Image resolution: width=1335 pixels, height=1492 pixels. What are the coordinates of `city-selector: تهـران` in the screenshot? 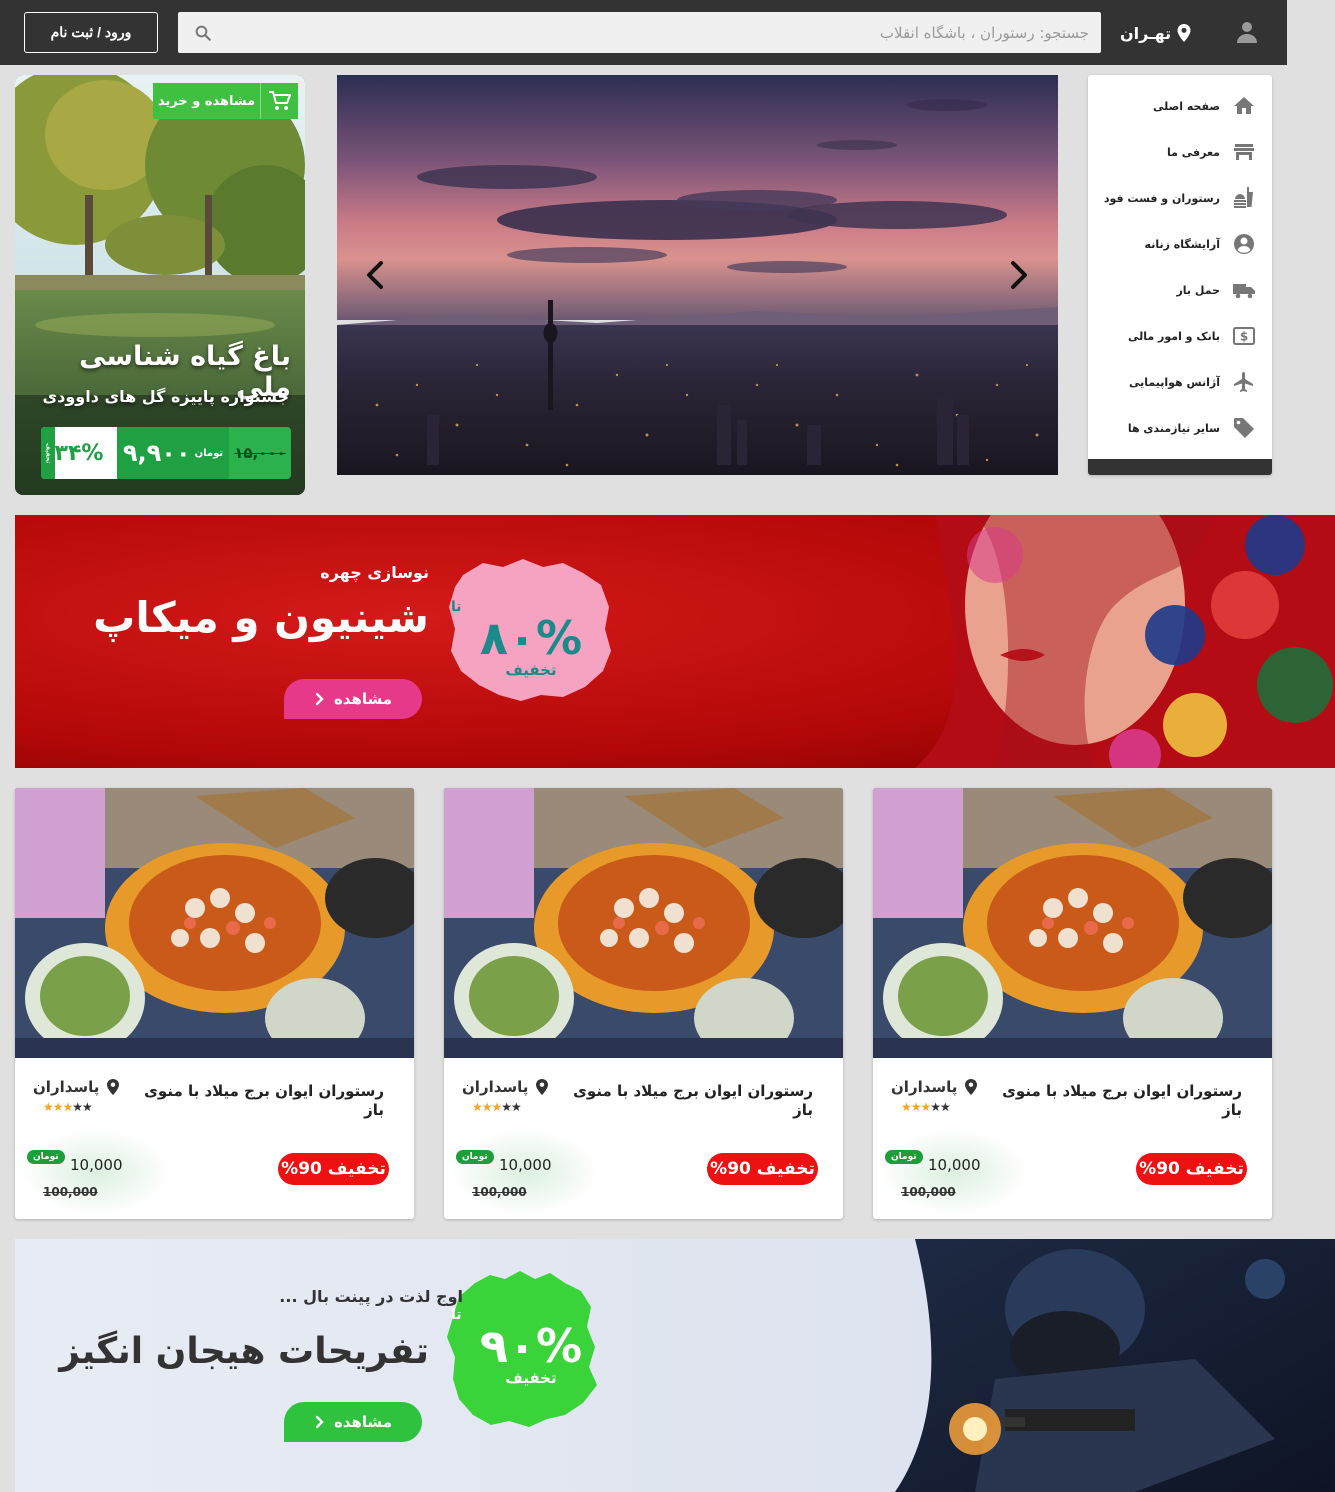 It's located at (1155, 33).